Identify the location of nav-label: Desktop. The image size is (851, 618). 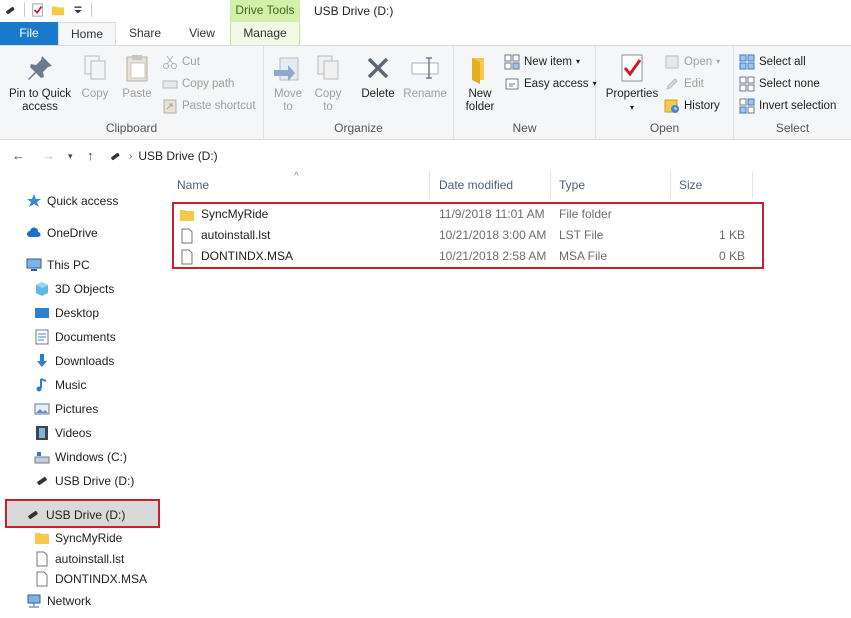
(77, 313).